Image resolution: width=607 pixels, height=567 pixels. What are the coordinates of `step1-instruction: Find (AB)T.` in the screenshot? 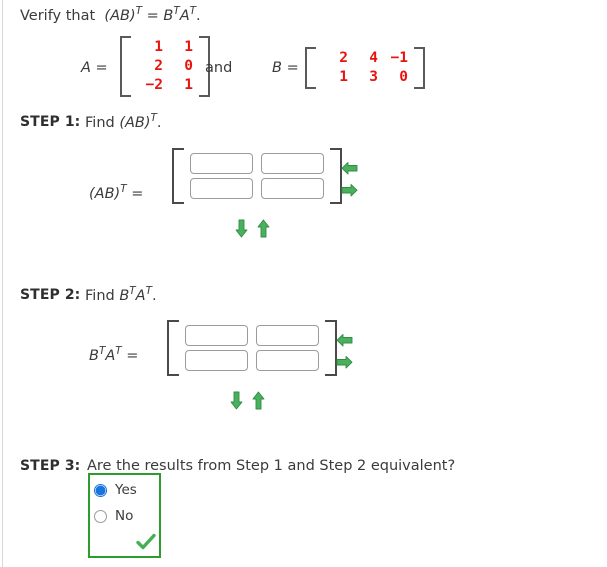 It's located at (123, 122).